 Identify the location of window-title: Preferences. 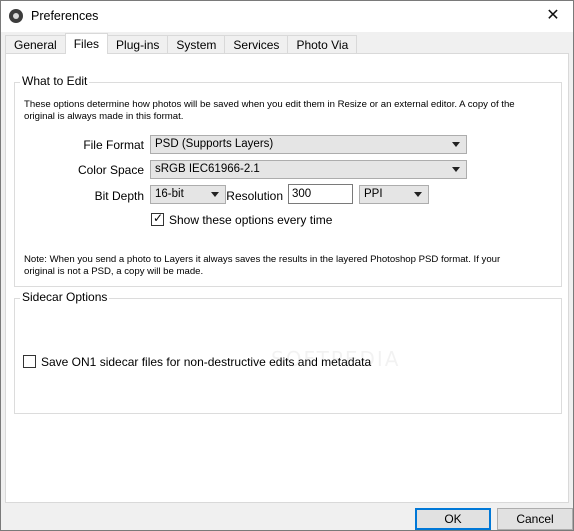
(65, 16).